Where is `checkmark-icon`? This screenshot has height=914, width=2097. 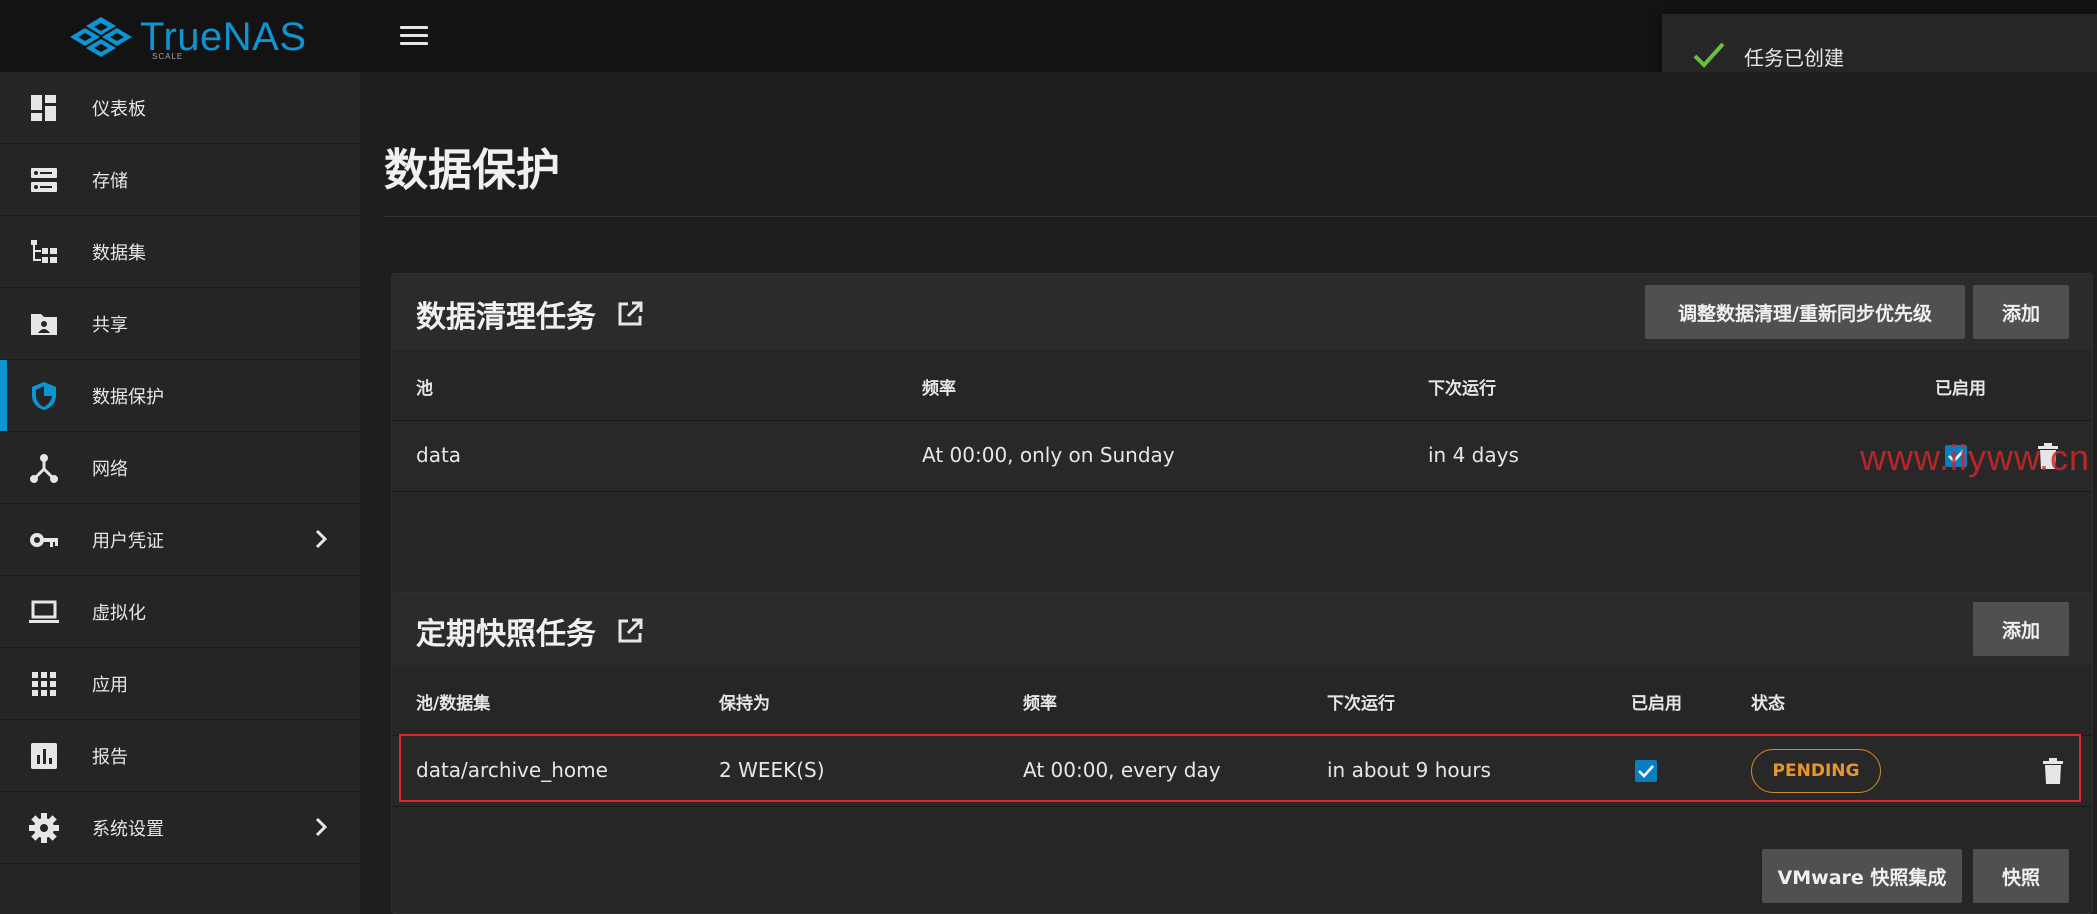
checkmark-icon is located at coordinates (1709, 55).